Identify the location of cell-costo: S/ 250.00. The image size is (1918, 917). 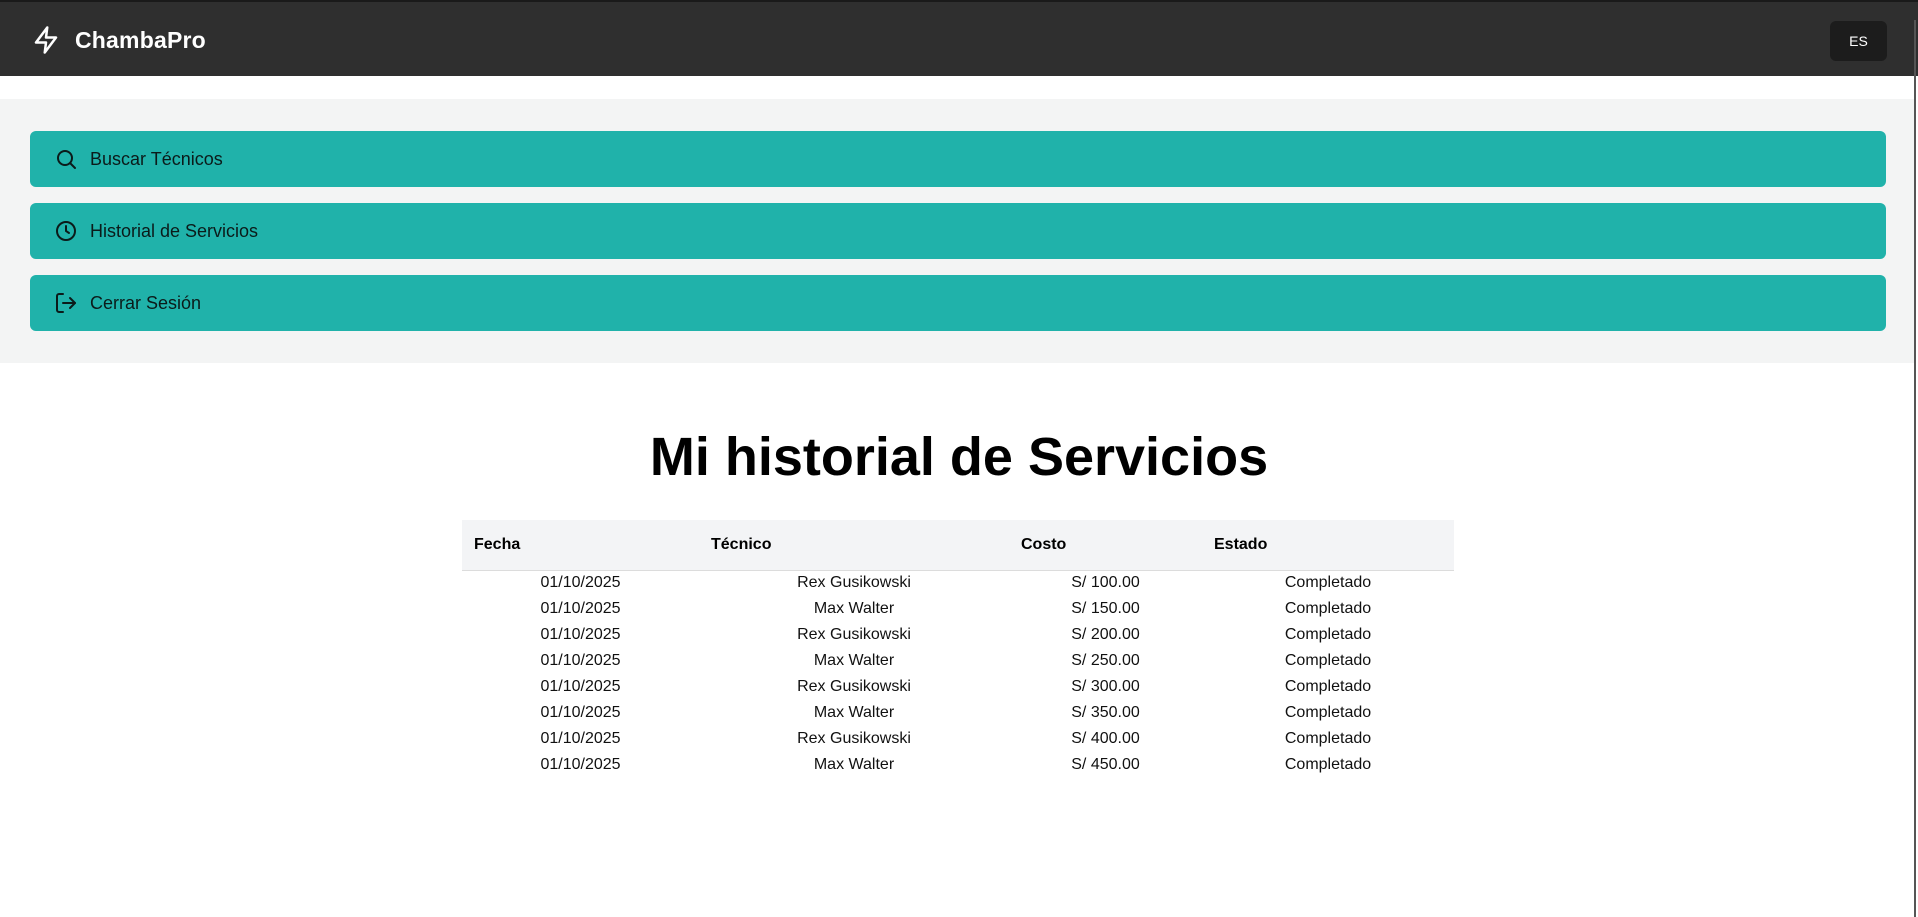
(1105, 660).